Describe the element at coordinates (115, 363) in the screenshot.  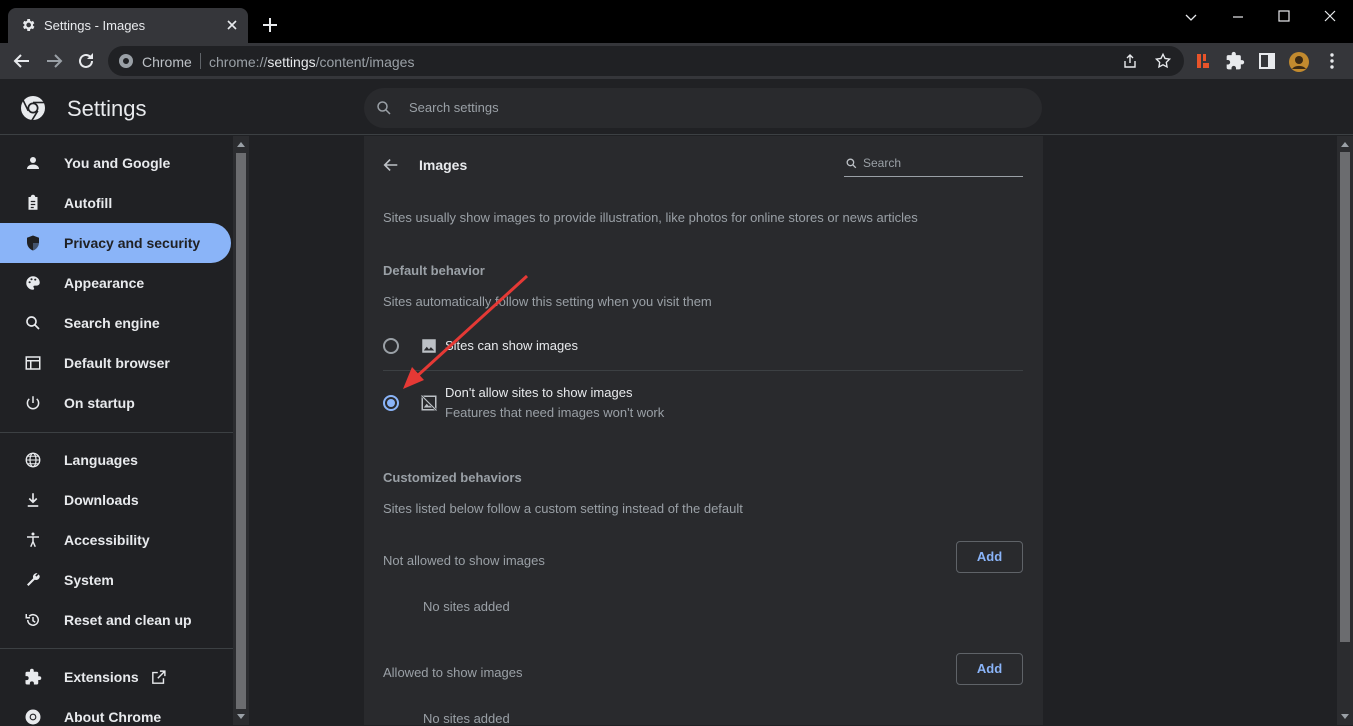
I see `sidebar-item-default-browser: Default browser` at that location.